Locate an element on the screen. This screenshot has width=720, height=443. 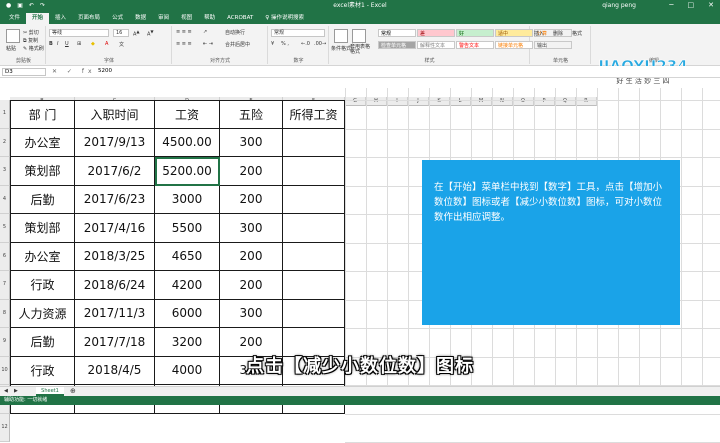
tab-0: 文件 is located at coordinates (14, 18).